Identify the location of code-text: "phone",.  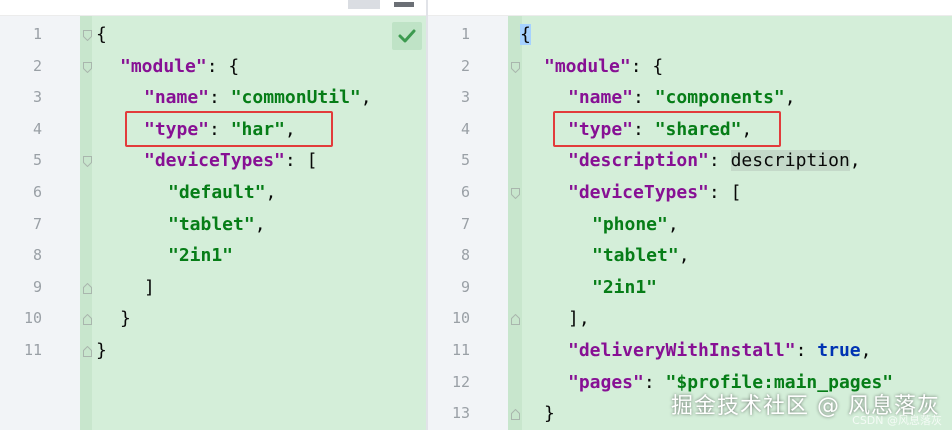
(599, 225).